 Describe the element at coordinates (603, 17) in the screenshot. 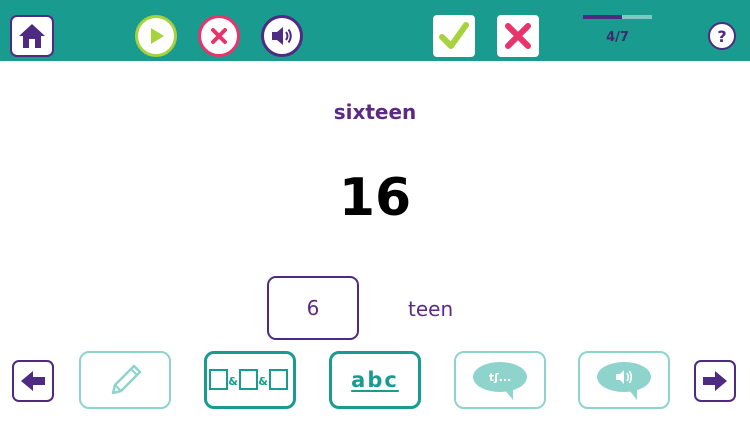

I see `progress-fill` at that location.